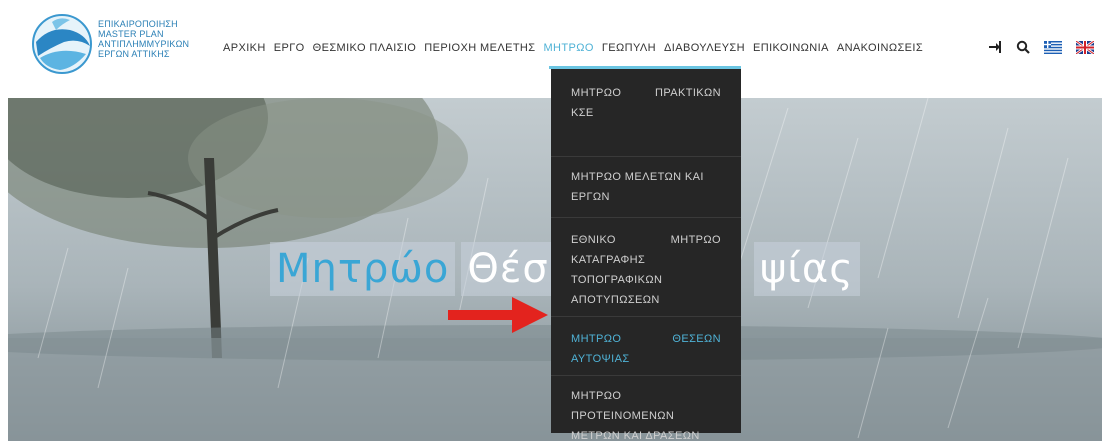 This screenshot has height=441, width=1102. I want to click on dropdown-item-label: ΠΡΟΤΕΙΝΟΜΕΝΩΝ, so click(623, 416).